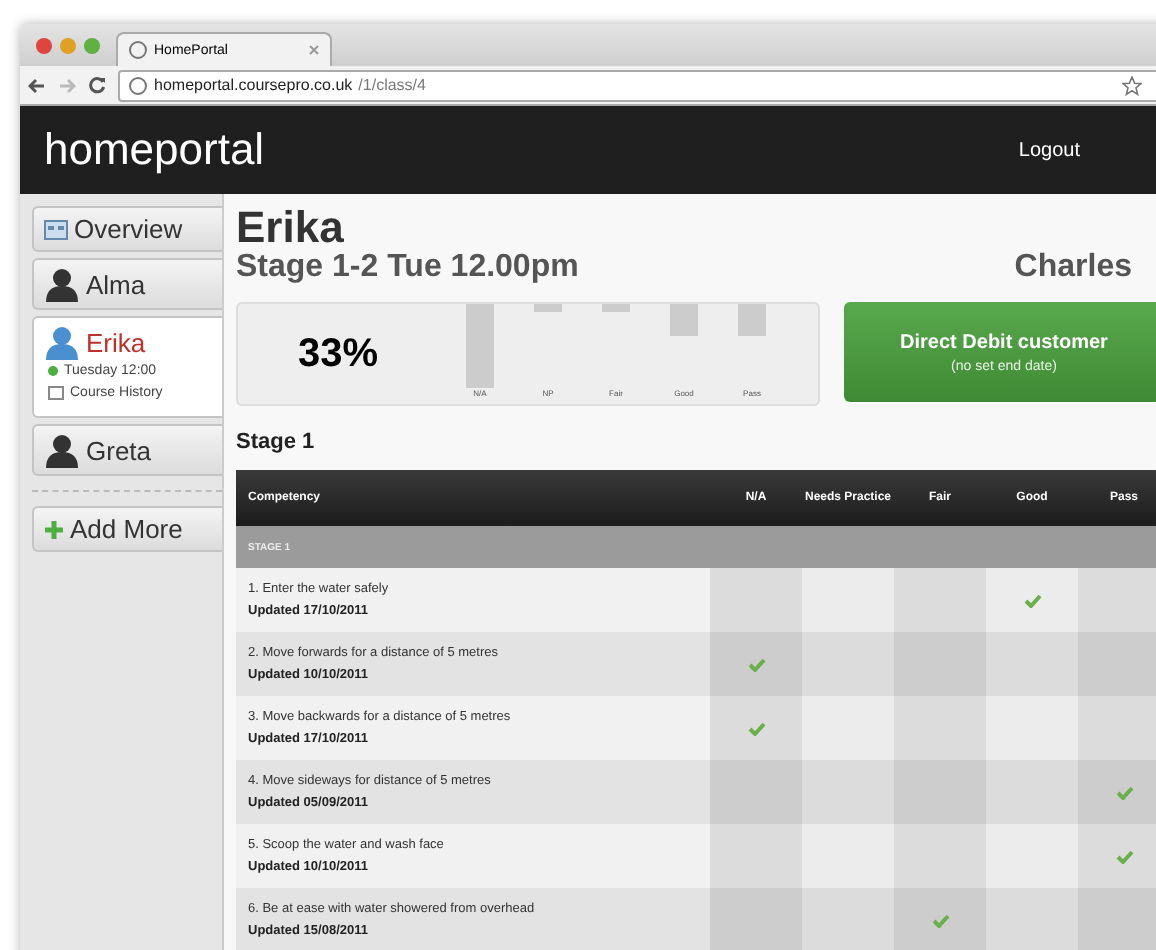  I want to click on plus-icon, so click(54, 529).